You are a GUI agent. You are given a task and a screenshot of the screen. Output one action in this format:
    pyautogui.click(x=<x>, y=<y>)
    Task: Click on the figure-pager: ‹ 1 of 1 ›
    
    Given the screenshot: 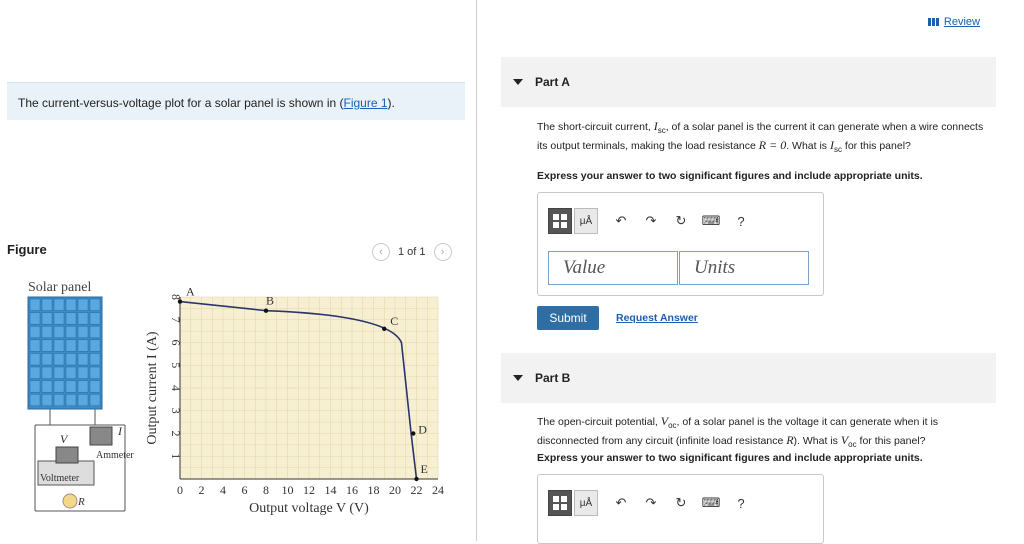 What is the action you would take?
    pyautogui.click(x=412, y=252)
    